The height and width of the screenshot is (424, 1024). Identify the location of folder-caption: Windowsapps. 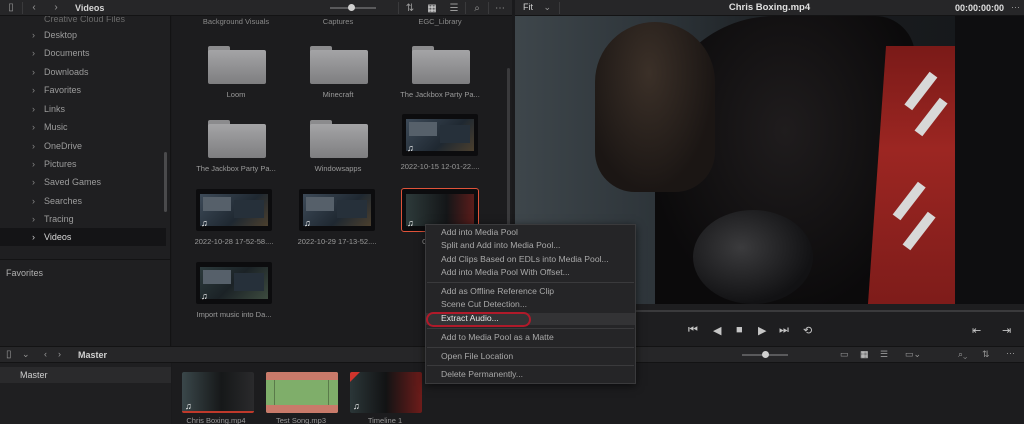
(338, 168).